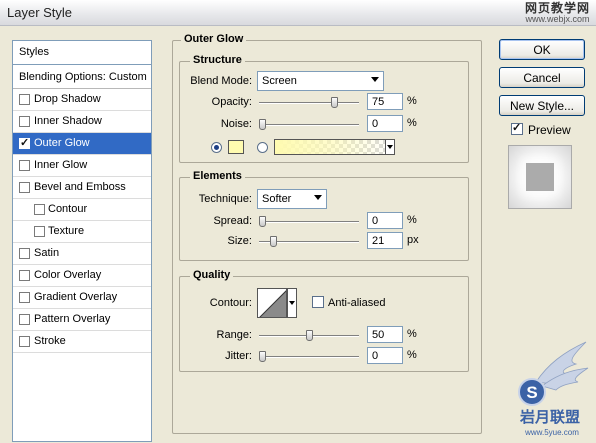 This screenshot has height=443, width=596. Describe the element at coordinates (232, 221) in the screenshot. I see `spread-label: Spread:` at that location.